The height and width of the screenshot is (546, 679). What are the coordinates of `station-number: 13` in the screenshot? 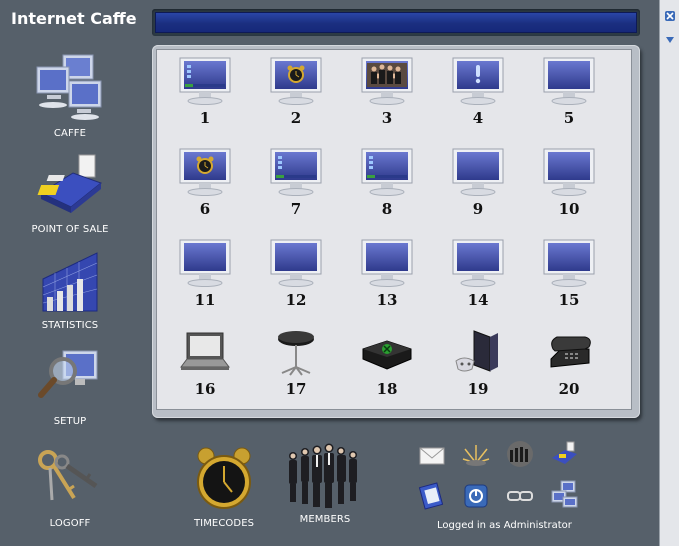 It's located at (387, 300).